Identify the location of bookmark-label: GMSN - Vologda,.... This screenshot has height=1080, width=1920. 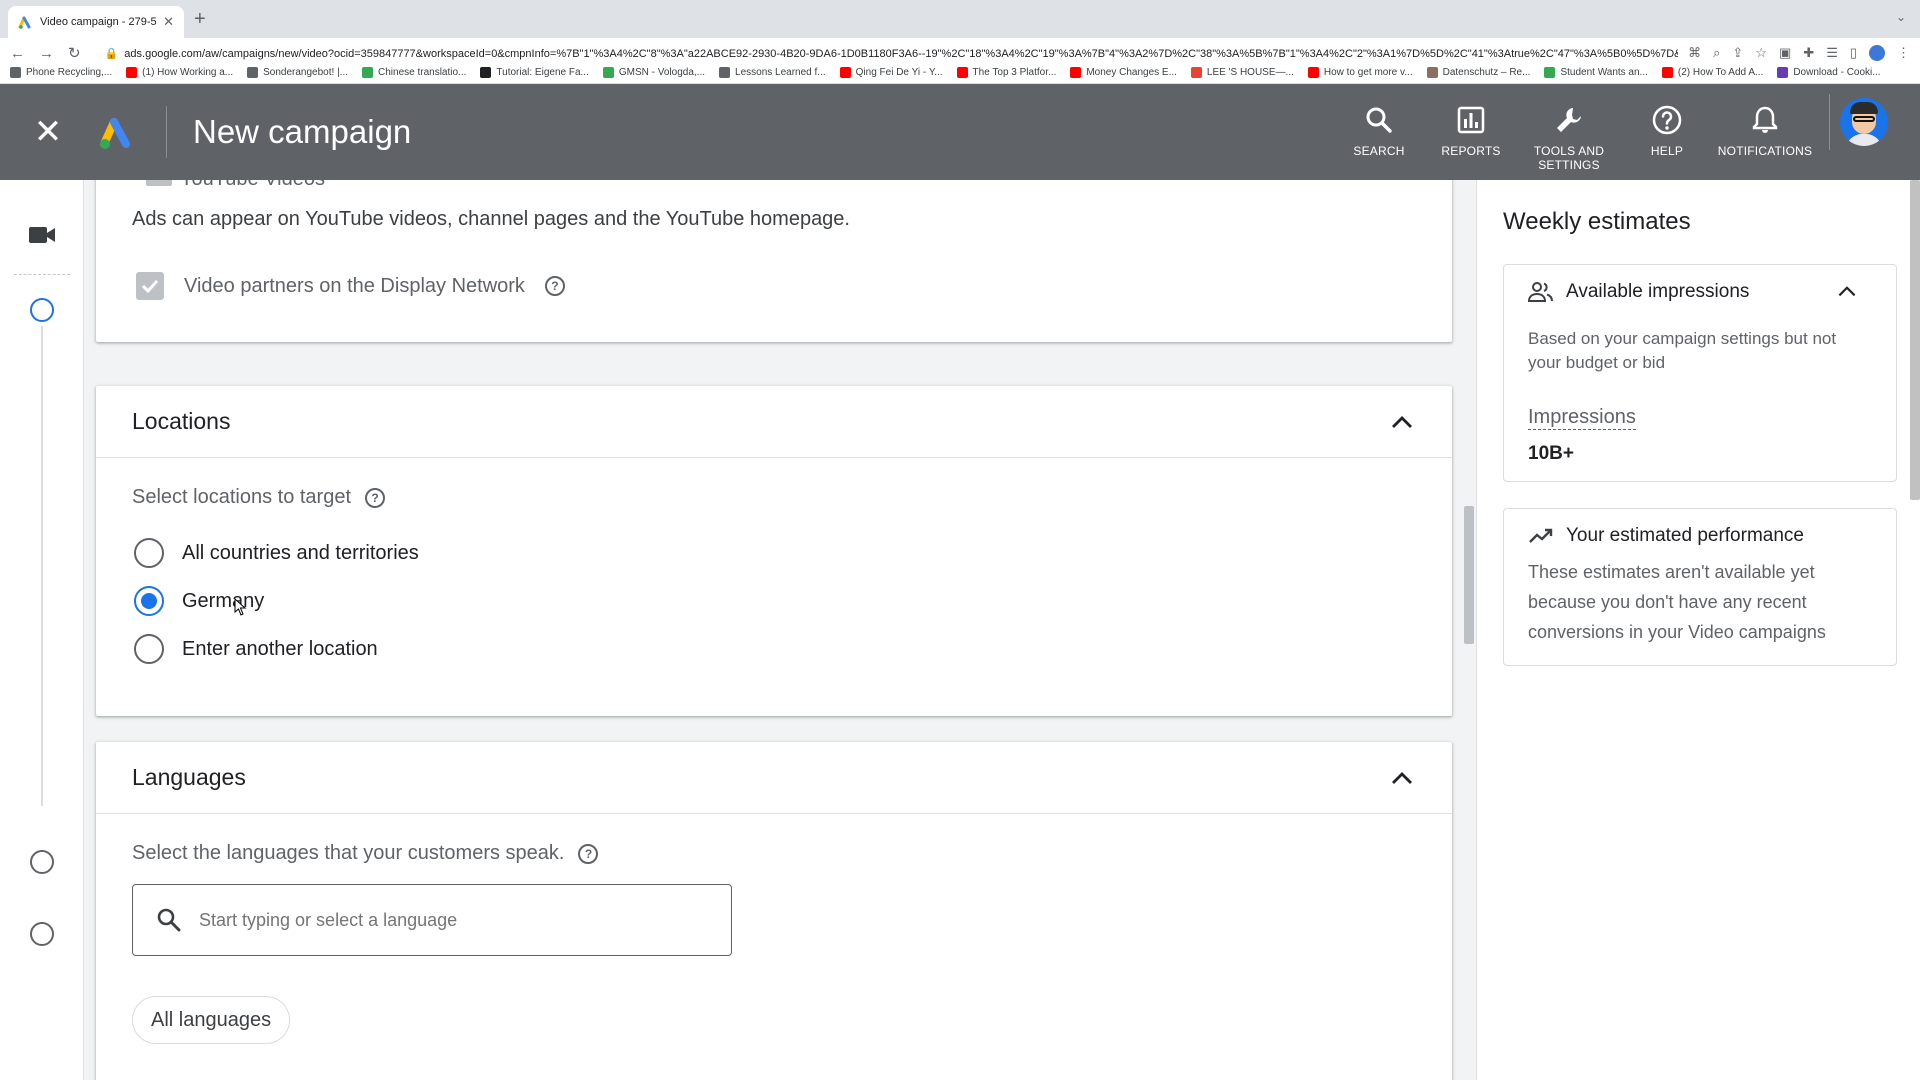
(662, 72).